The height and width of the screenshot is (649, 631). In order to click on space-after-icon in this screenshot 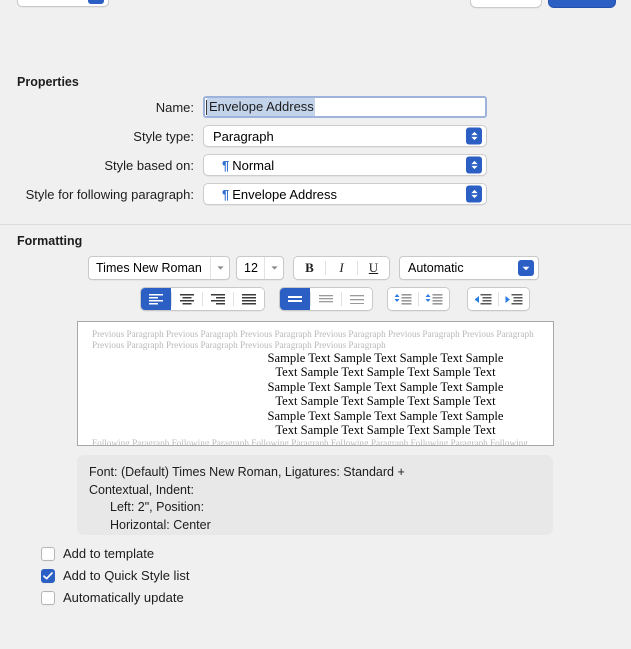, I will do `click(434, 299)`.